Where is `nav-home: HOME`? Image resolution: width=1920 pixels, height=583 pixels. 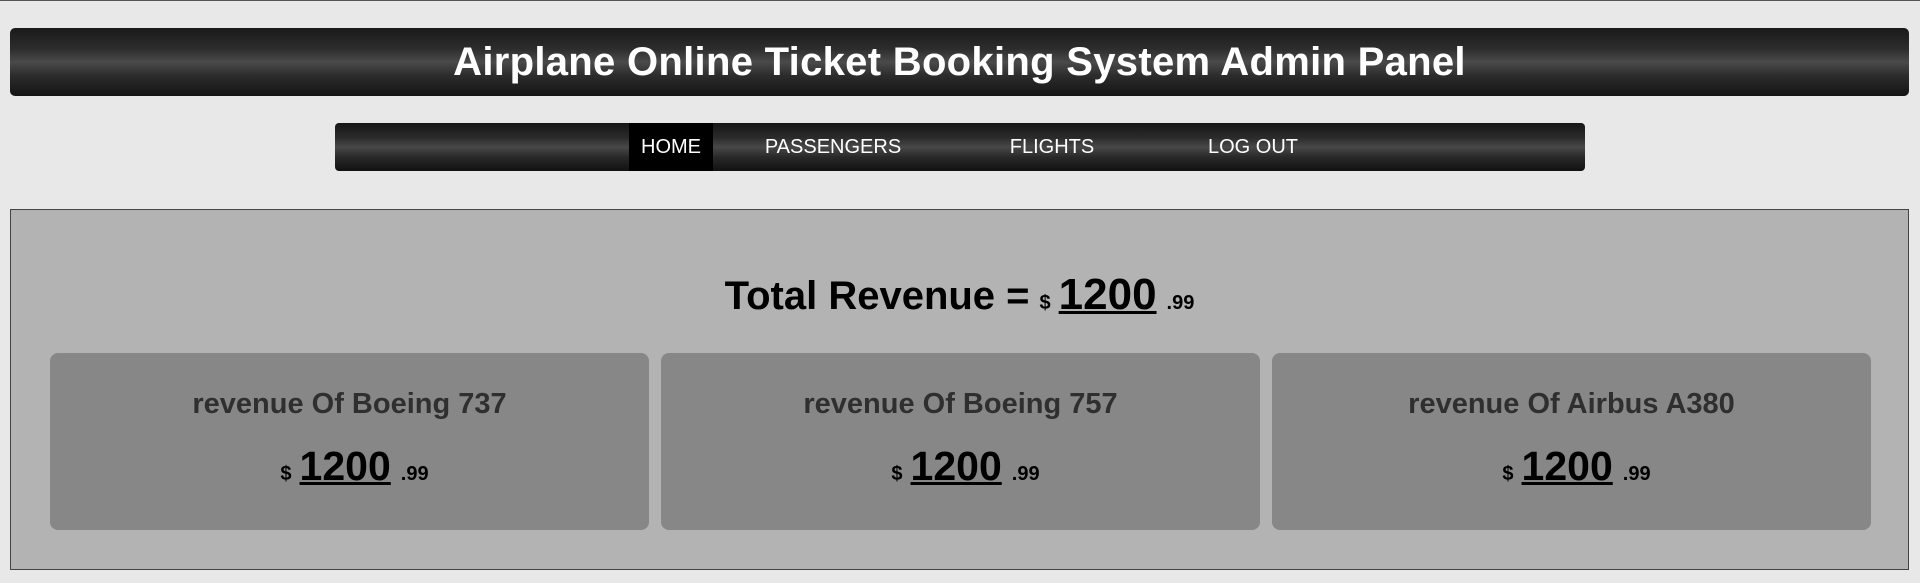 nav-home: HOME is located at coordinates (671, 147).